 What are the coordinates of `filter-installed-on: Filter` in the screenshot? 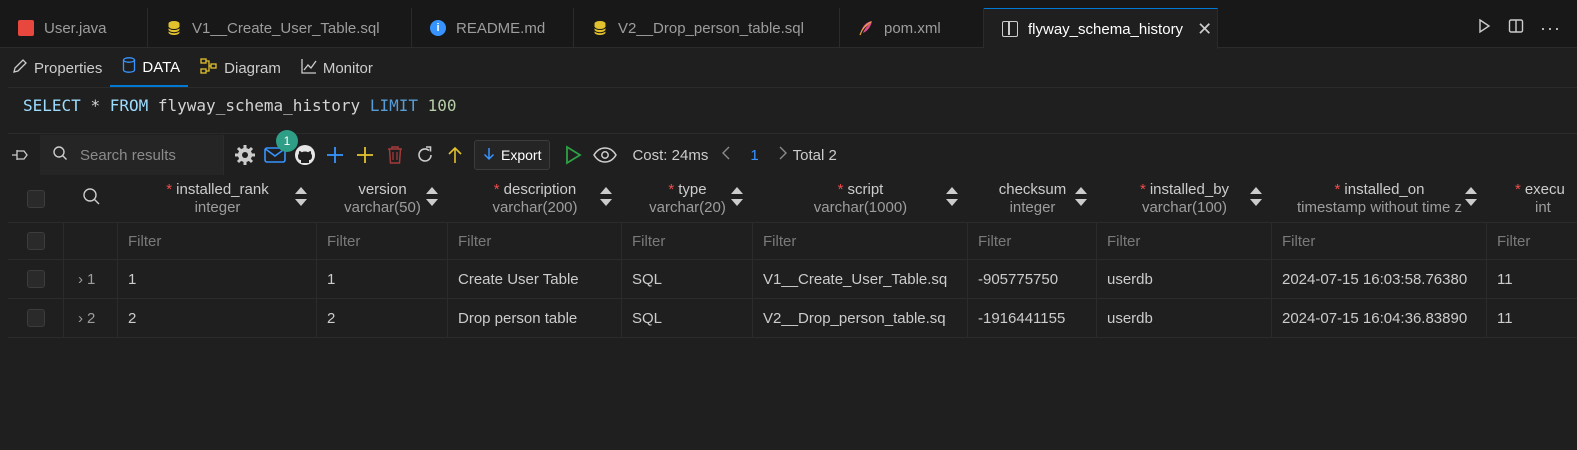 It's located at (1379, 241).